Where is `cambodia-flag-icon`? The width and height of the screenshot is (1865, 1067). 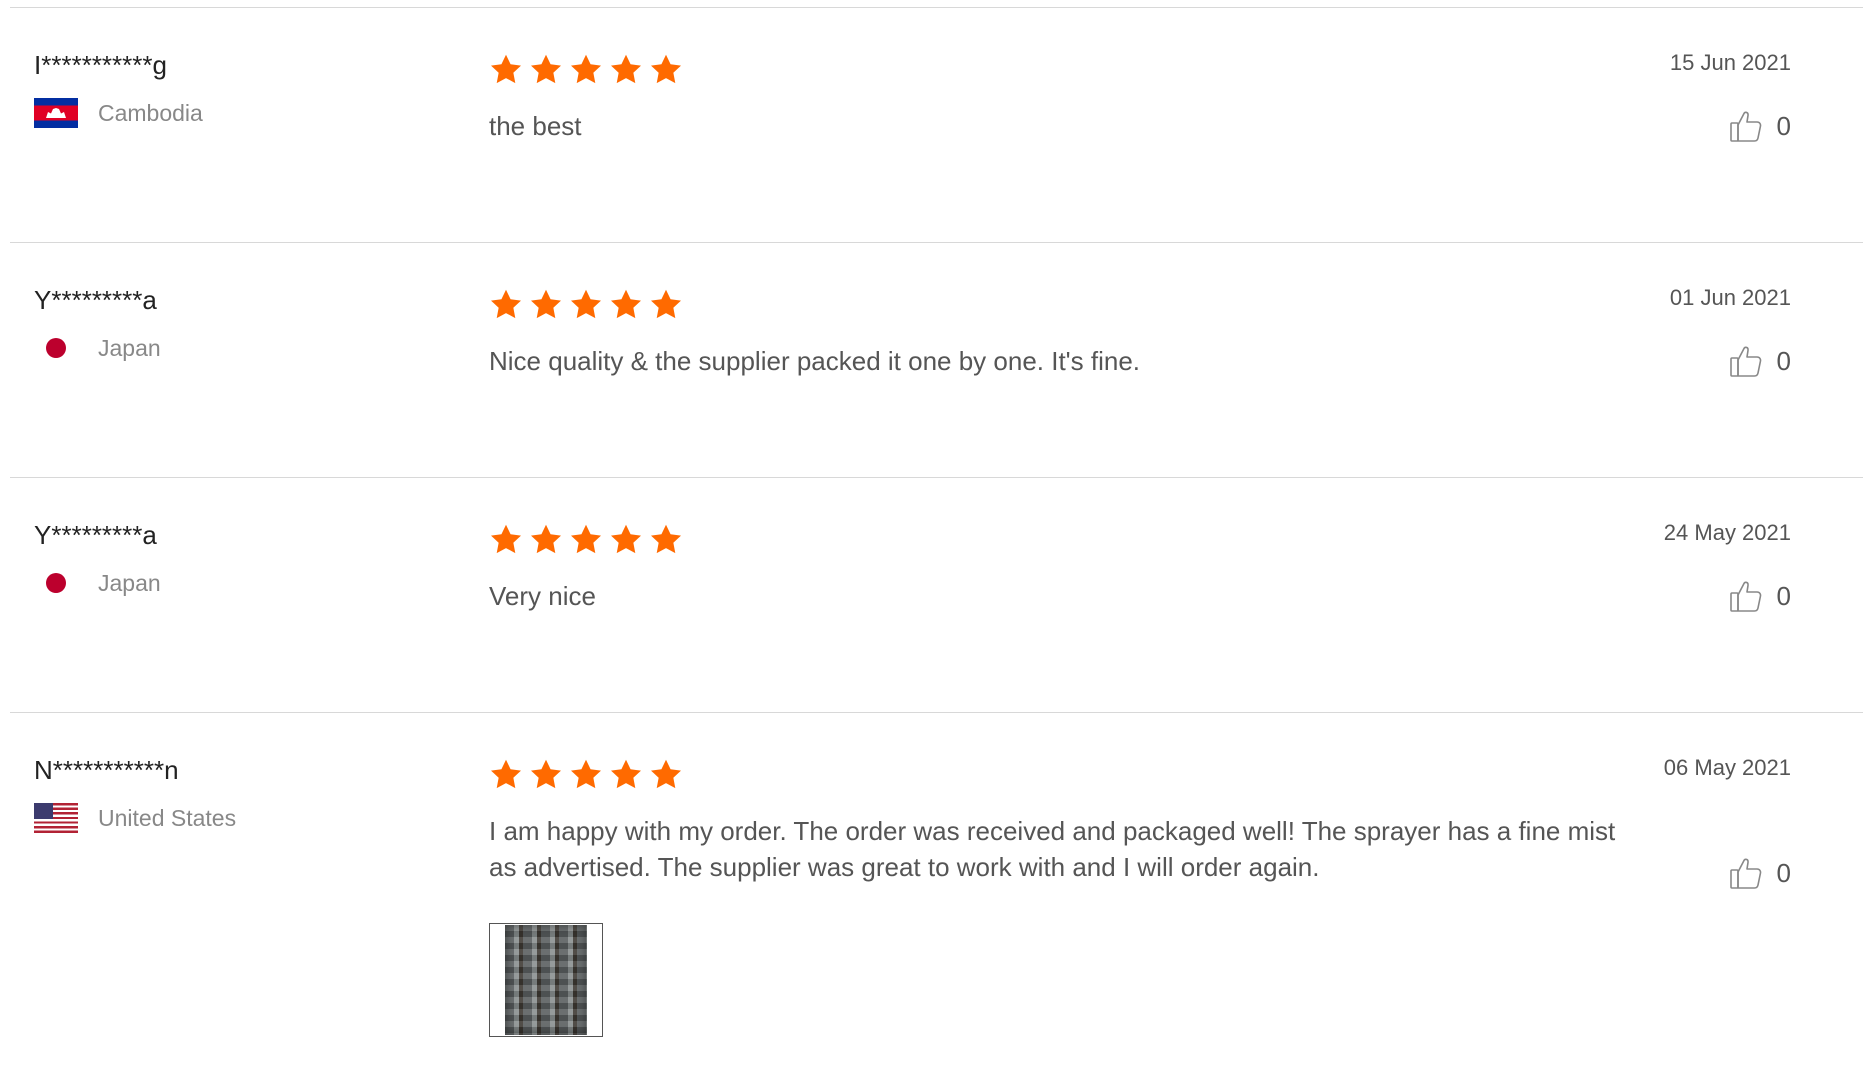
cambodia-flag-icon is located at coordinates (56, 113).